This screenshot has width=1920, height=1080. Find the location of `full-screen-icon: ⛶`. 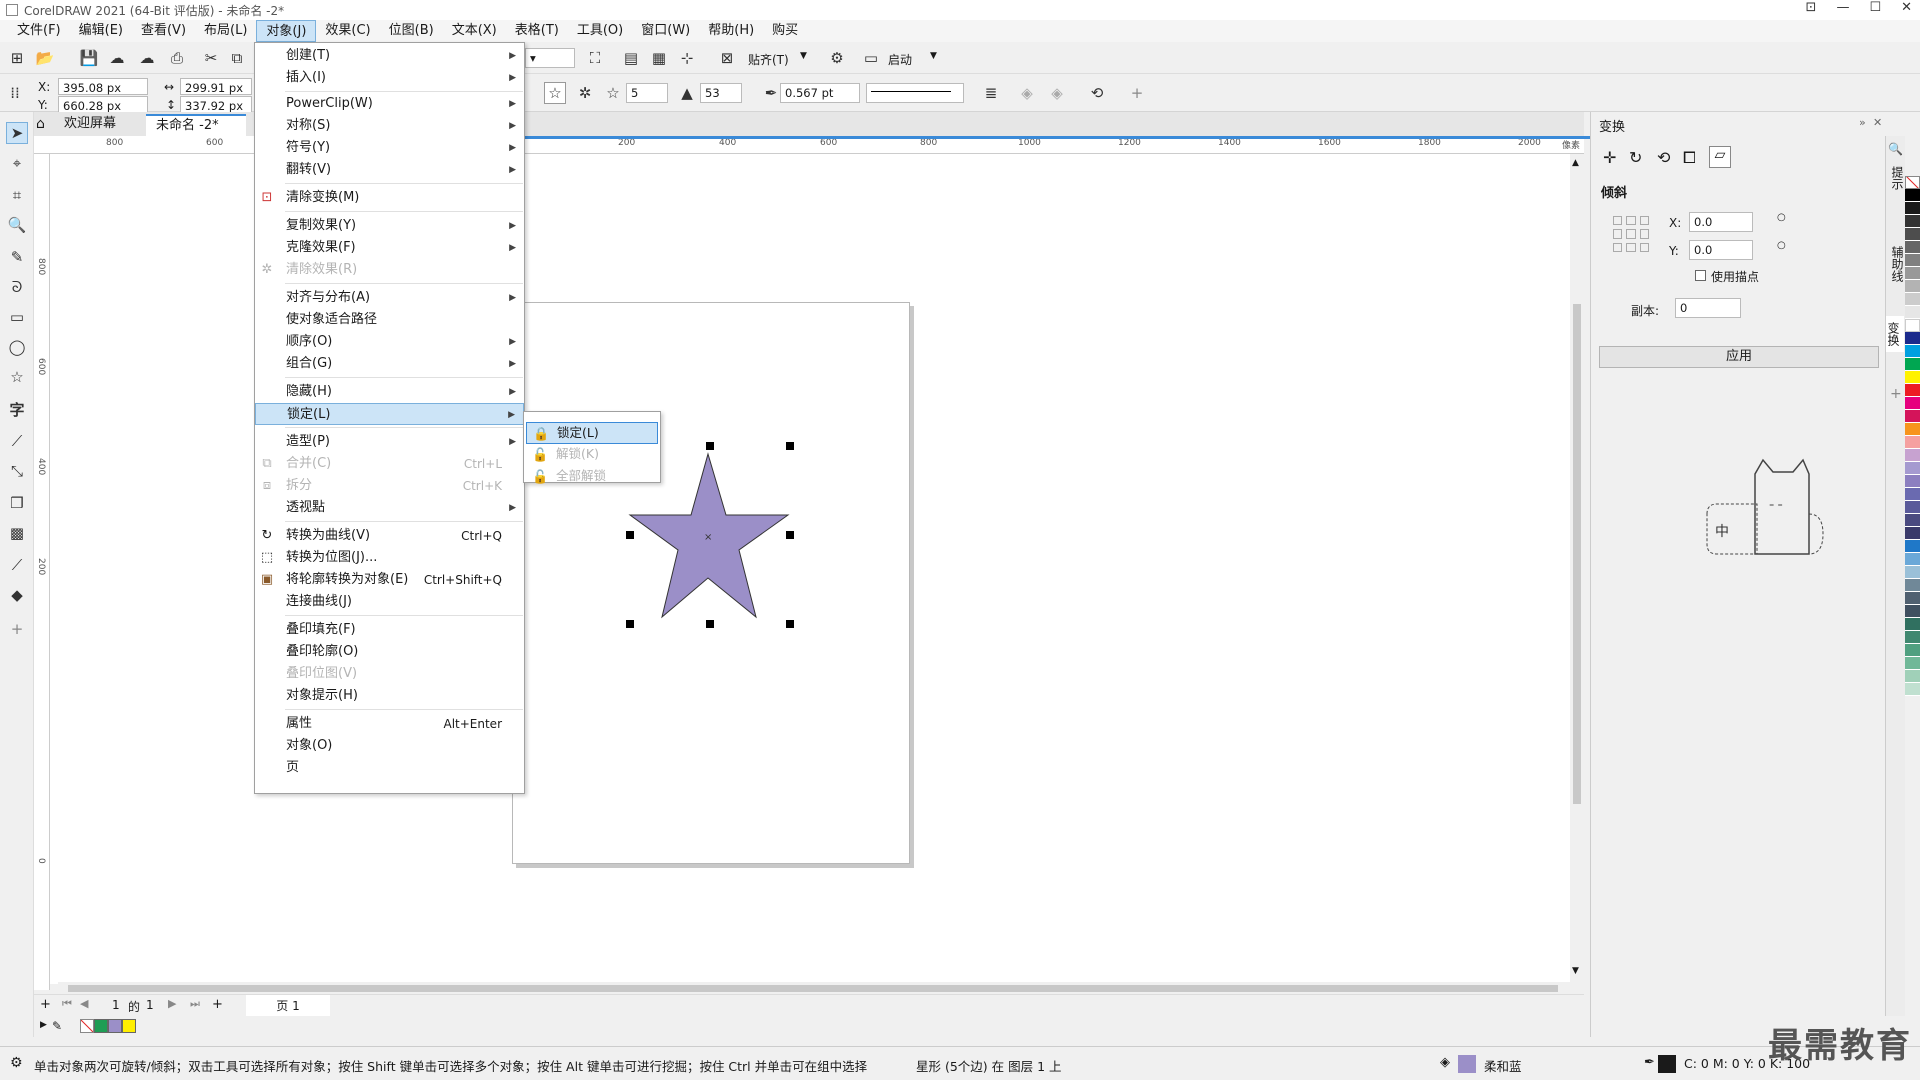

full-screen-icon: ⛶ is located at coordinates (595, 58).